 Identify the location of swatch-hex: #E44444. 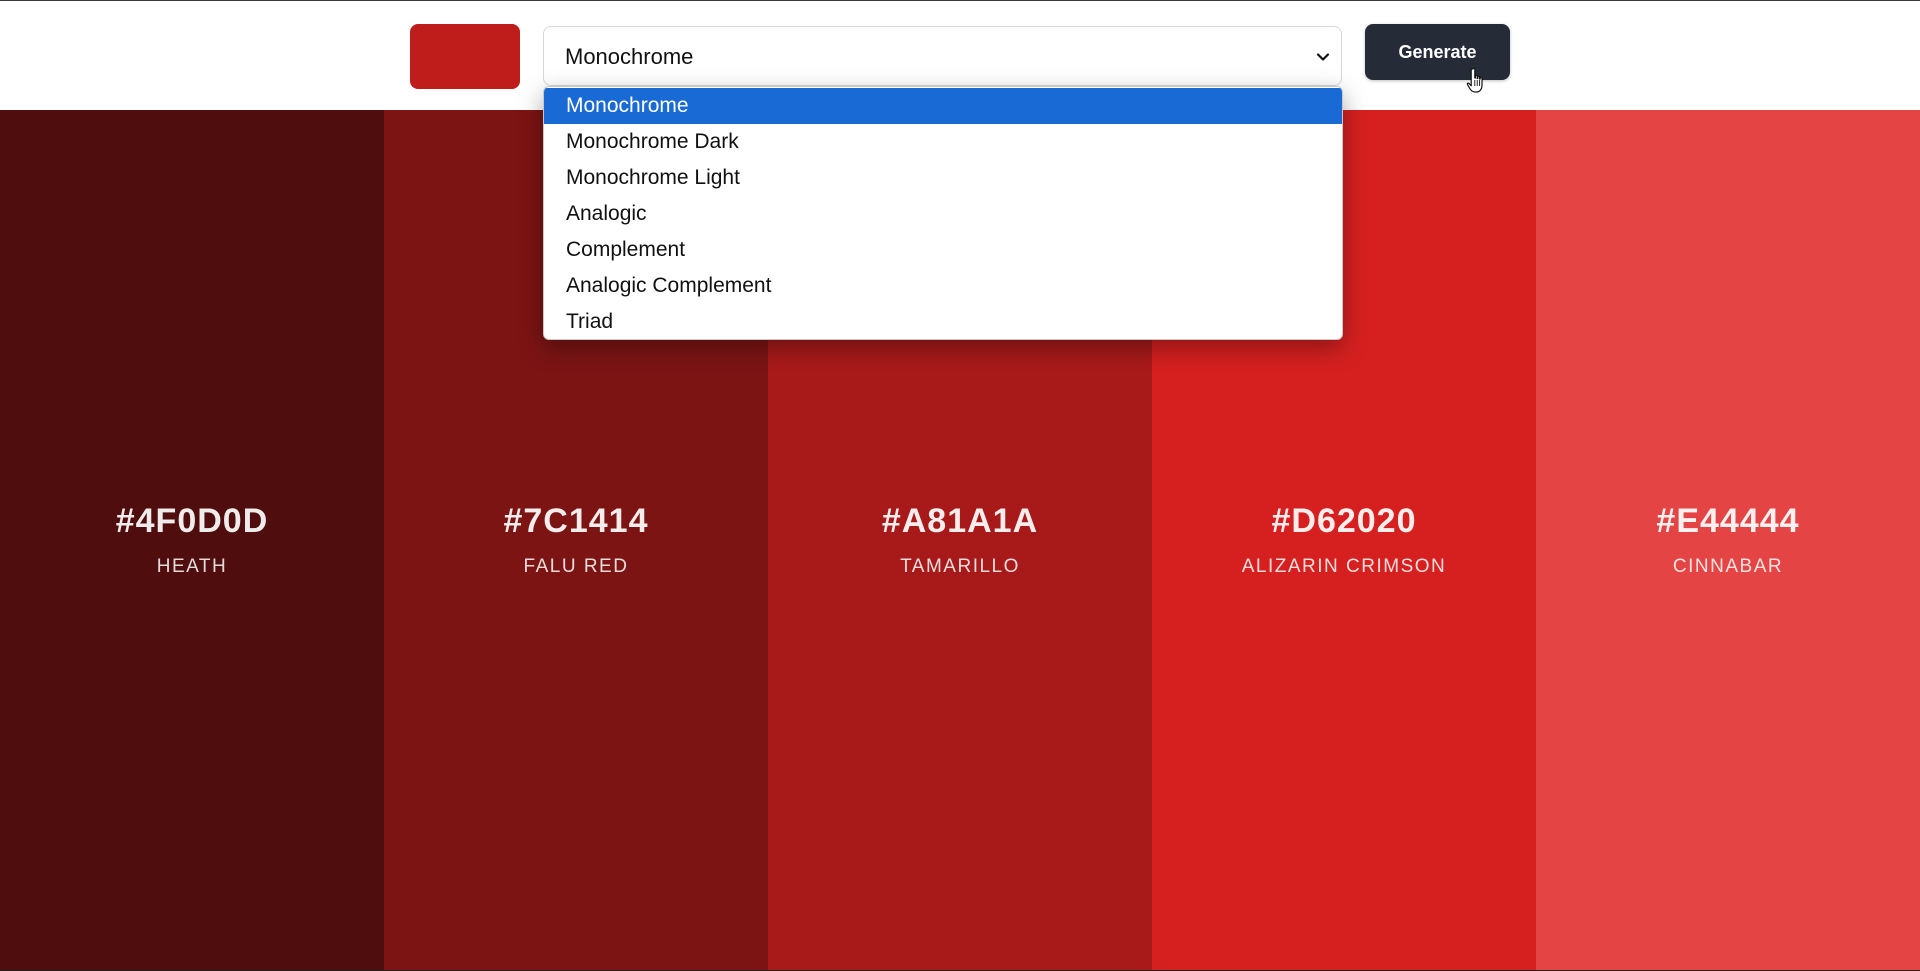
(1728, 521).